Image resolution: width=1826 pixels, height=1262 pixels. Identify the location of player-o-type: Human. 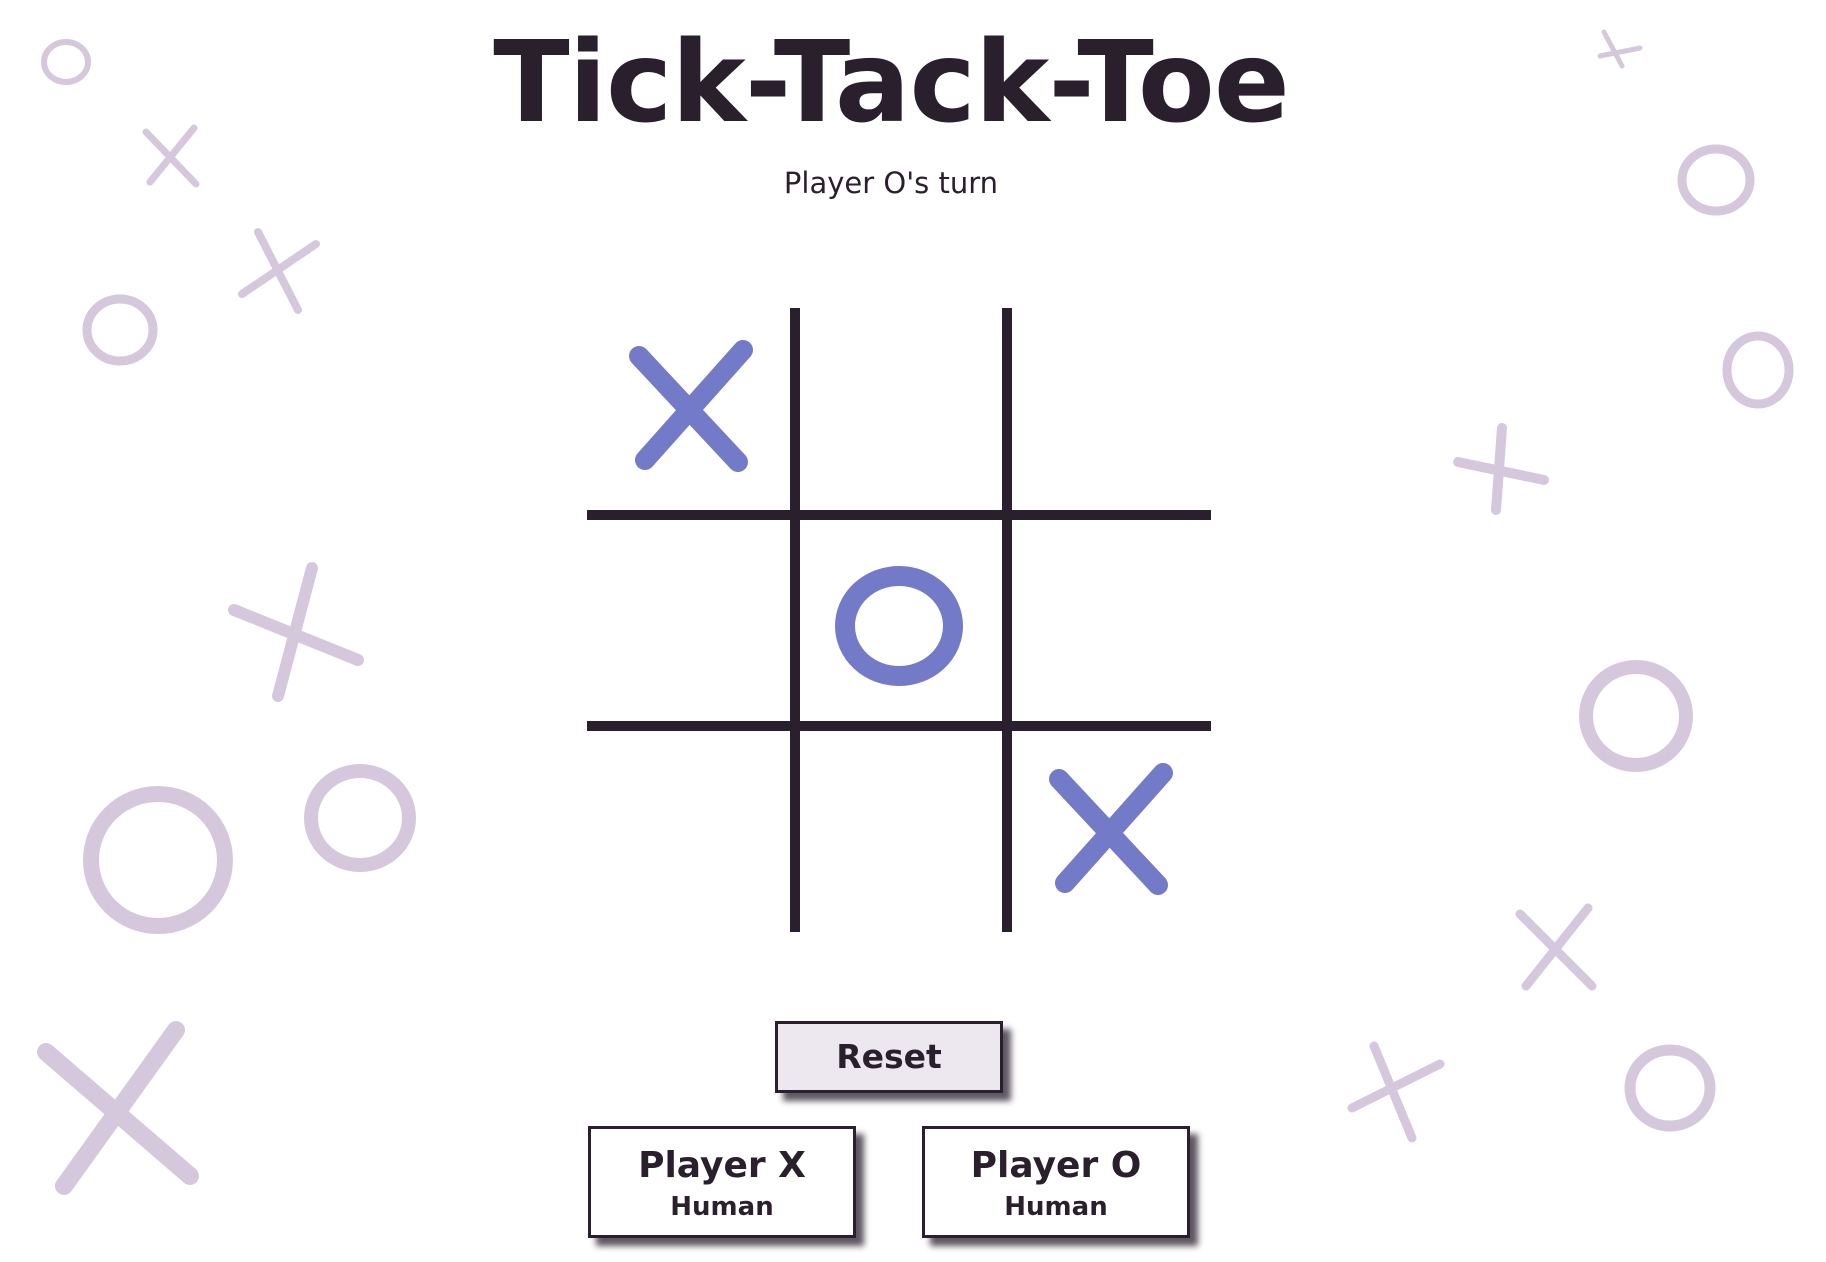
(1056, 1207).